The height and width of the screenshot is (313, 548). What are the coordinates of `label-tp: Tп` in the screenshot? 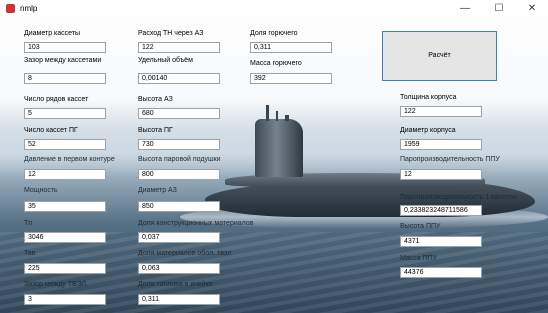 It's located at (28, 223).